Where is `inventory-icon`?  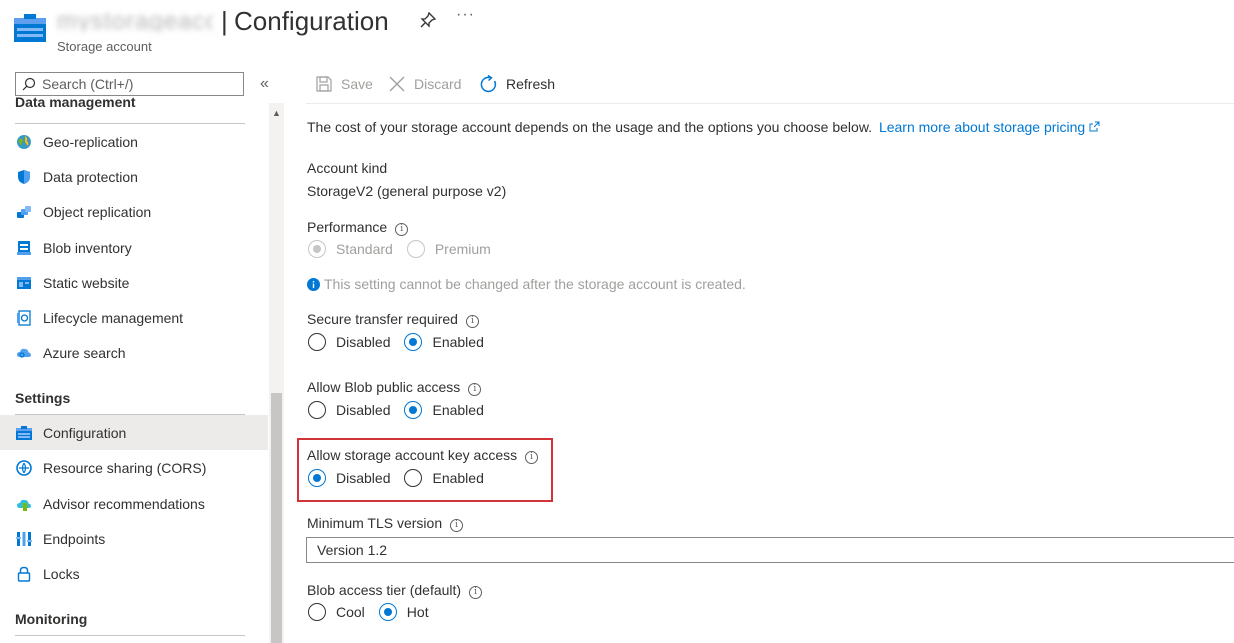
inventory-icon is located at coordinates (24, 248).